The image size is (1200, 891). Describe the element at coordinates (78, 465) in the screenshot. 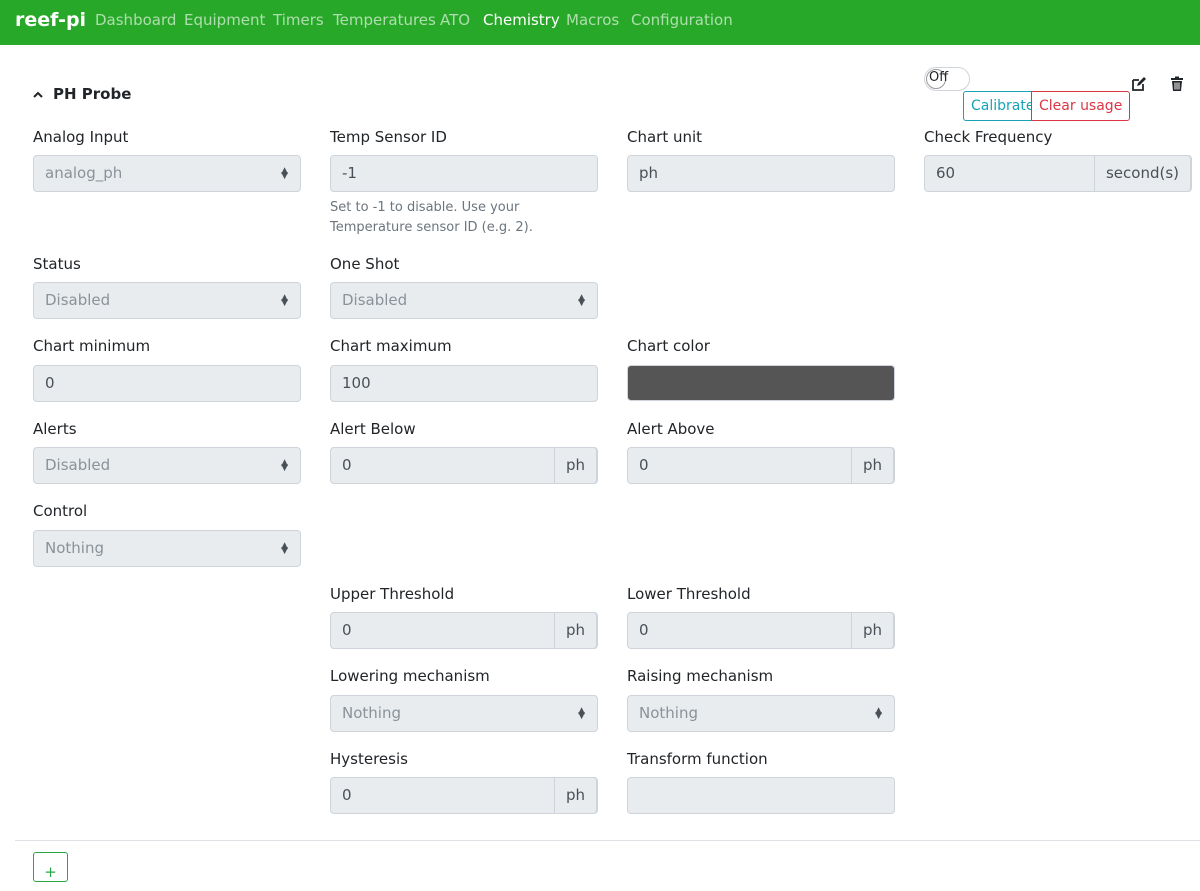

I see `alerts-value: Disabled` at that location.